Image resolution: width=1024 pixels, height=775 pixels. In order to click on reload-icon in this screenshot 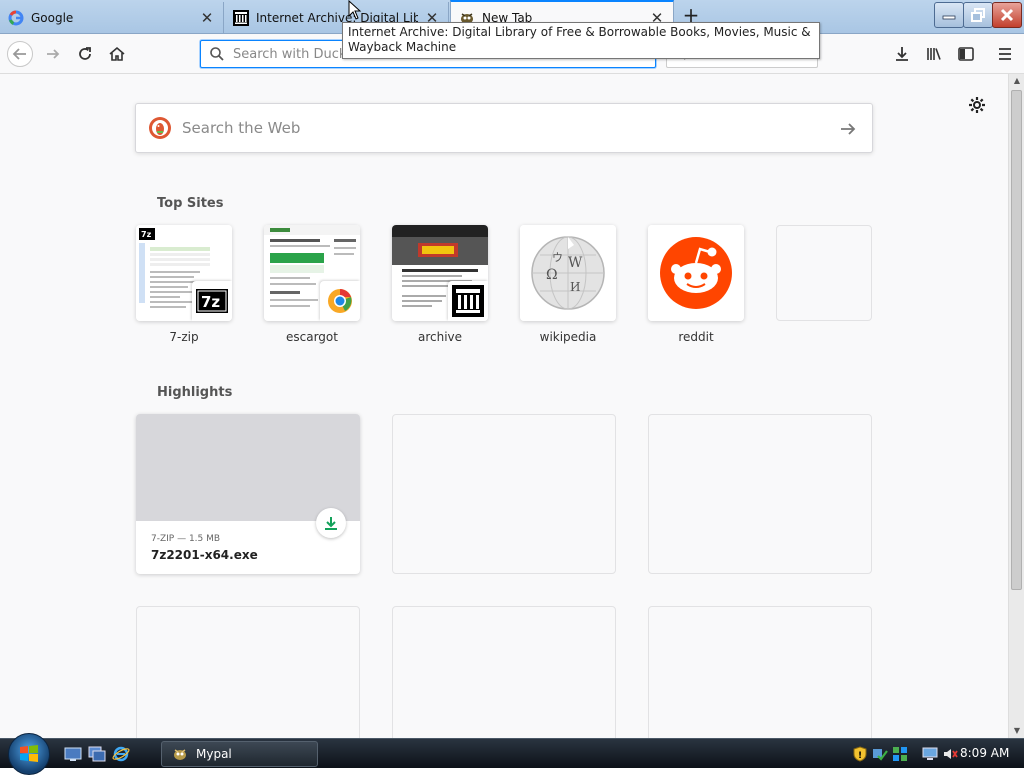, I will do `click(85, 53)`.